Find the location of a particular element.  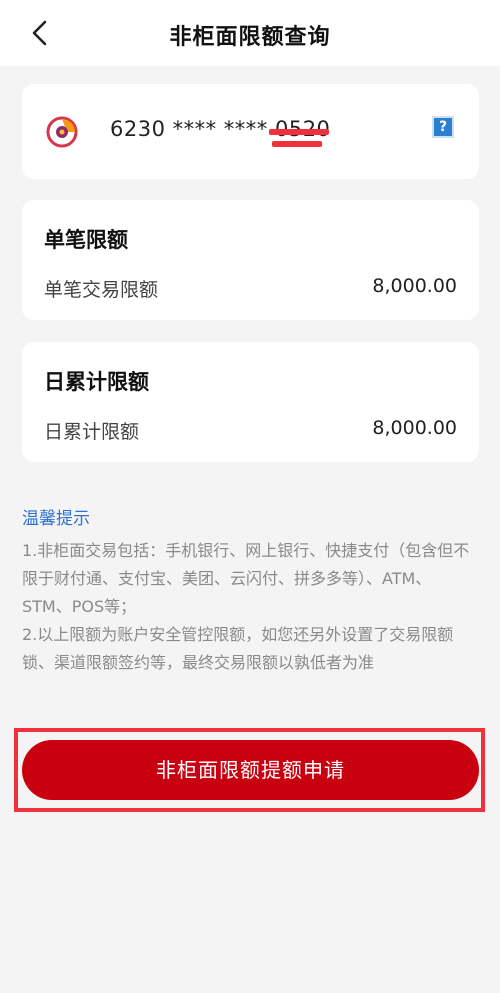

limit-increase-apply-button: 非柜面限额提额申请 is located at coordinates (250, 770).